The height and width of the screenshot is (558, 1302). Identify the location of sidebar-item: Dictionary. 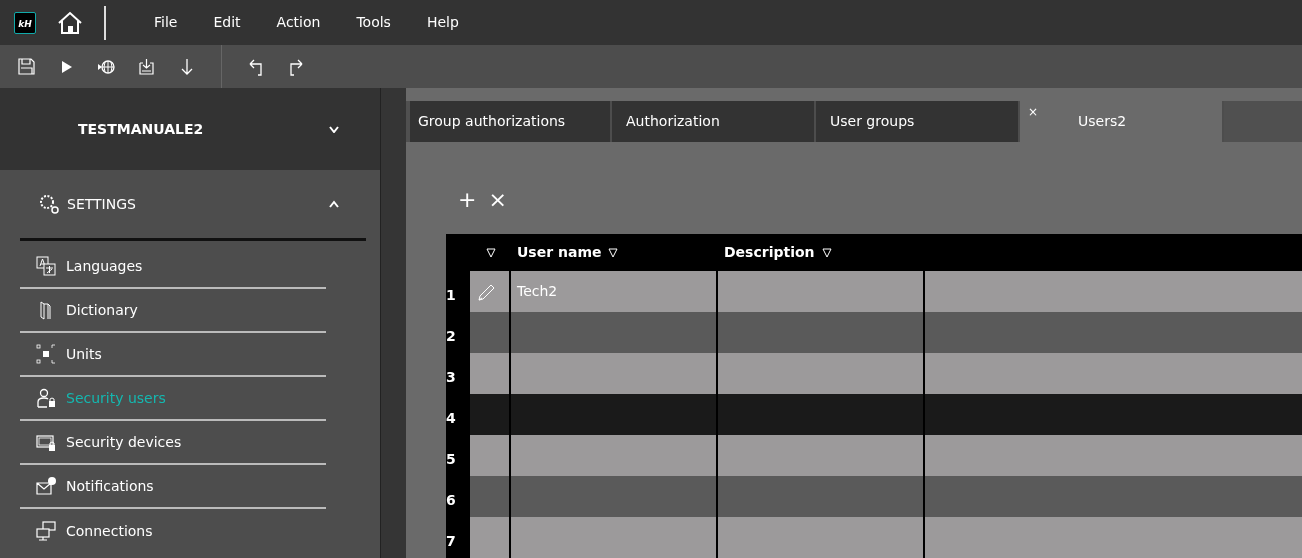
(173, 311).